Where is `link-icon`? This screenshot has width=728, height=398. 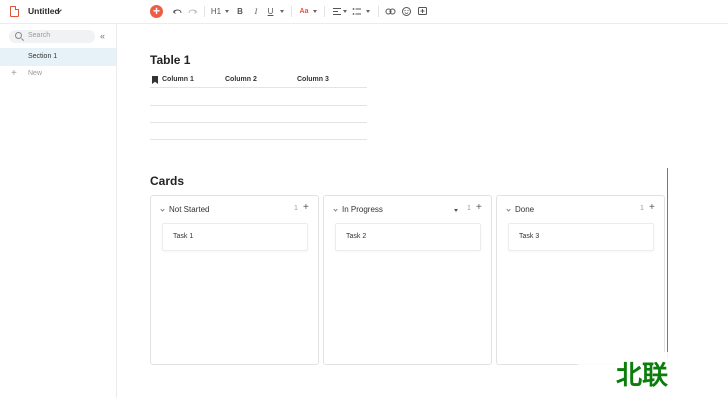 link-icon is located at coordinates (390, 11).